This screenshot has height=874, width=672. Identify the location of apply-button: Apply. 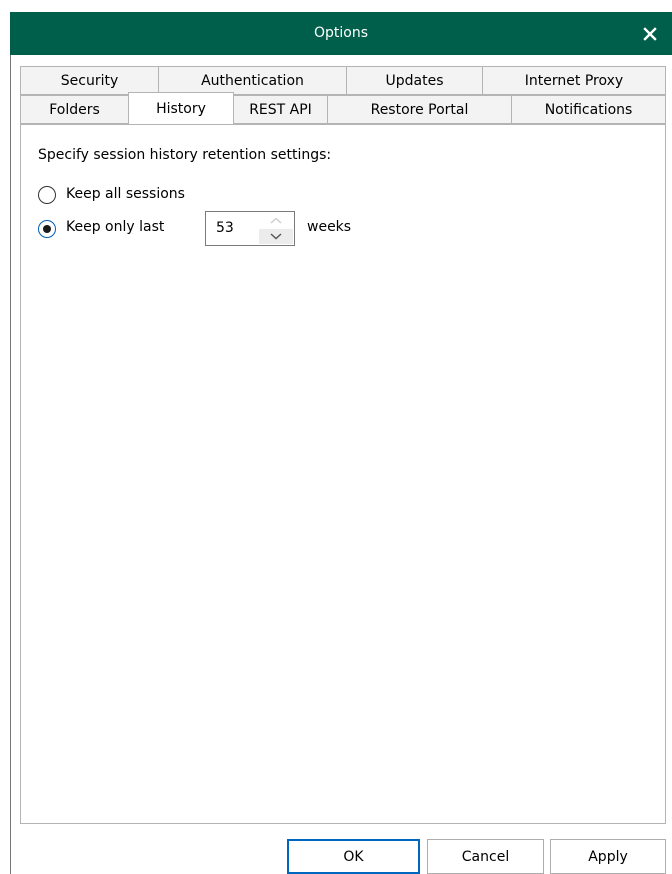
(608, 856).